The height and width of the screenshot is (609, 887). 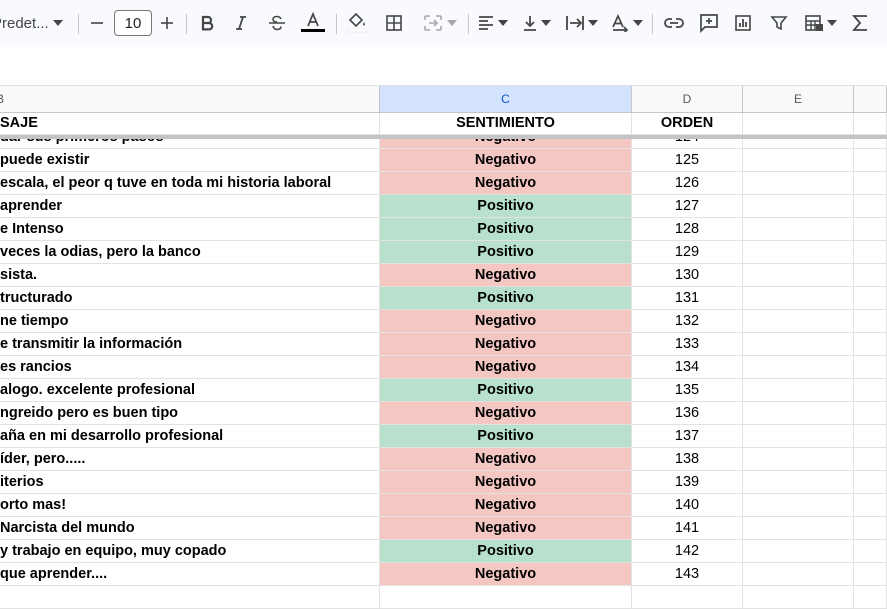 I want to click on column-header-c: C, so click(x=506, y=99).